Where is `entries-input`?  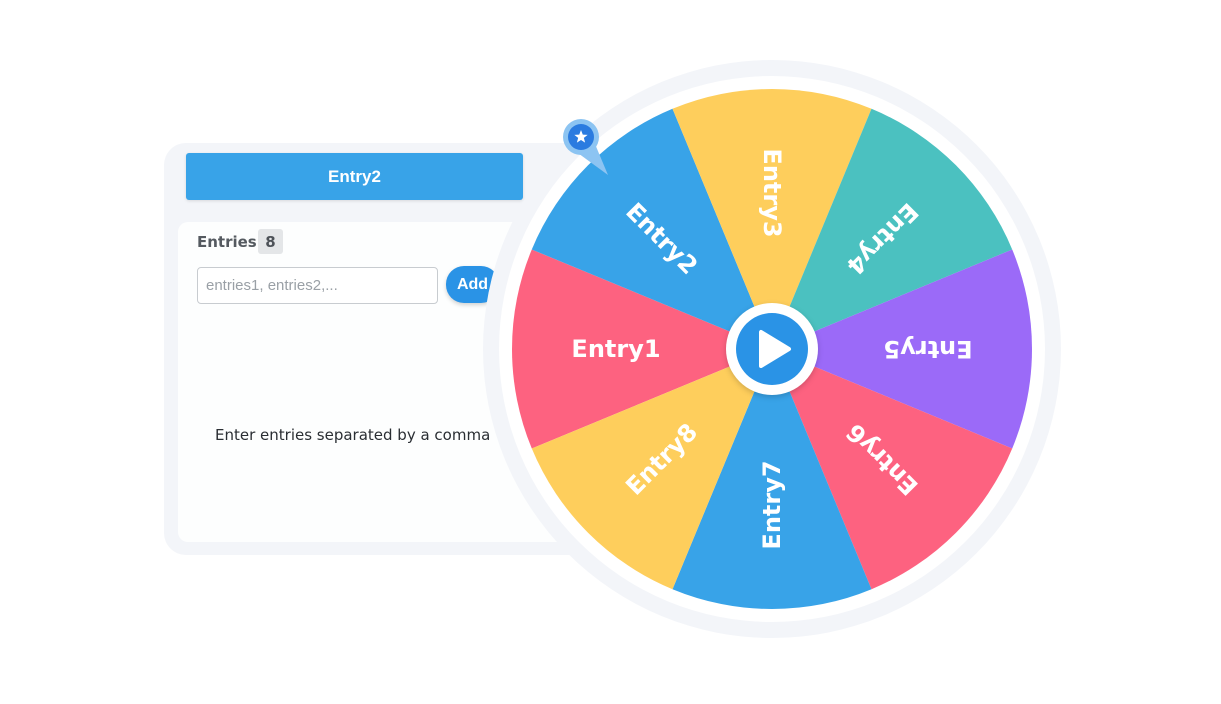 entries-input is located at coordinates (317, 285).